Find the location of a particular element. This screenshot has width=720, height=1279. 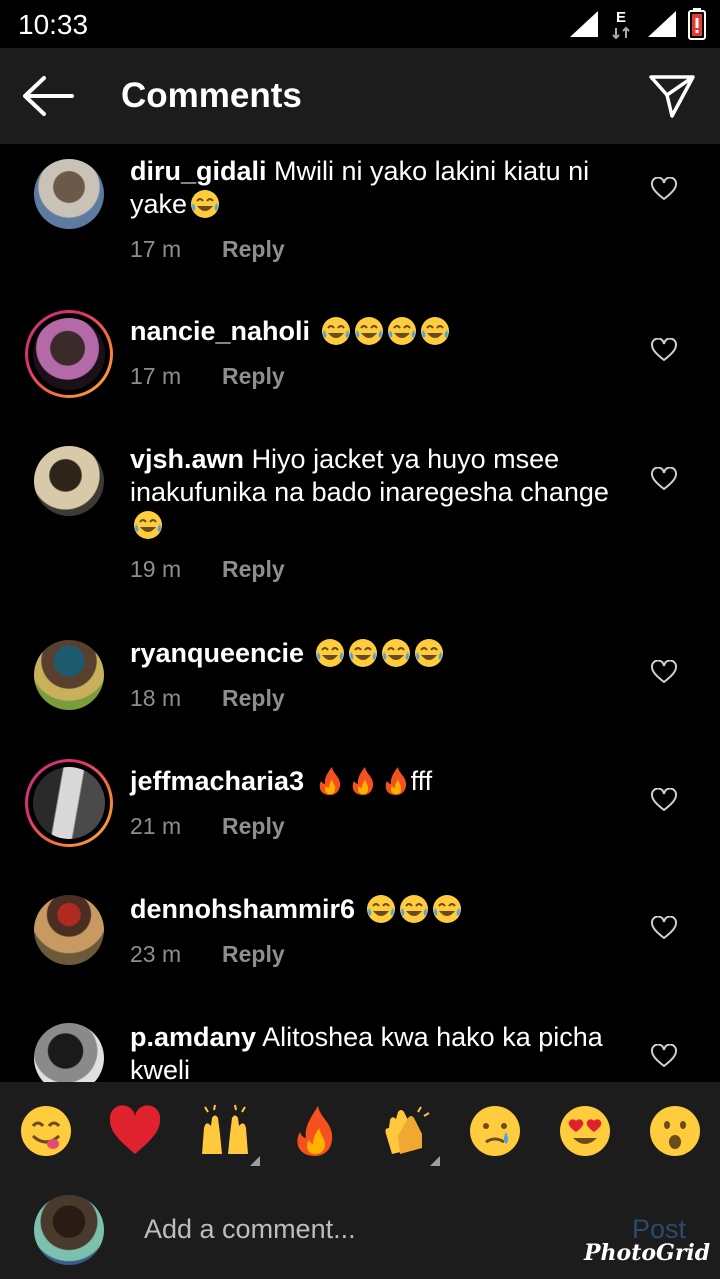

comment-username: ryanqueencie is located at coordinates (217, 653).